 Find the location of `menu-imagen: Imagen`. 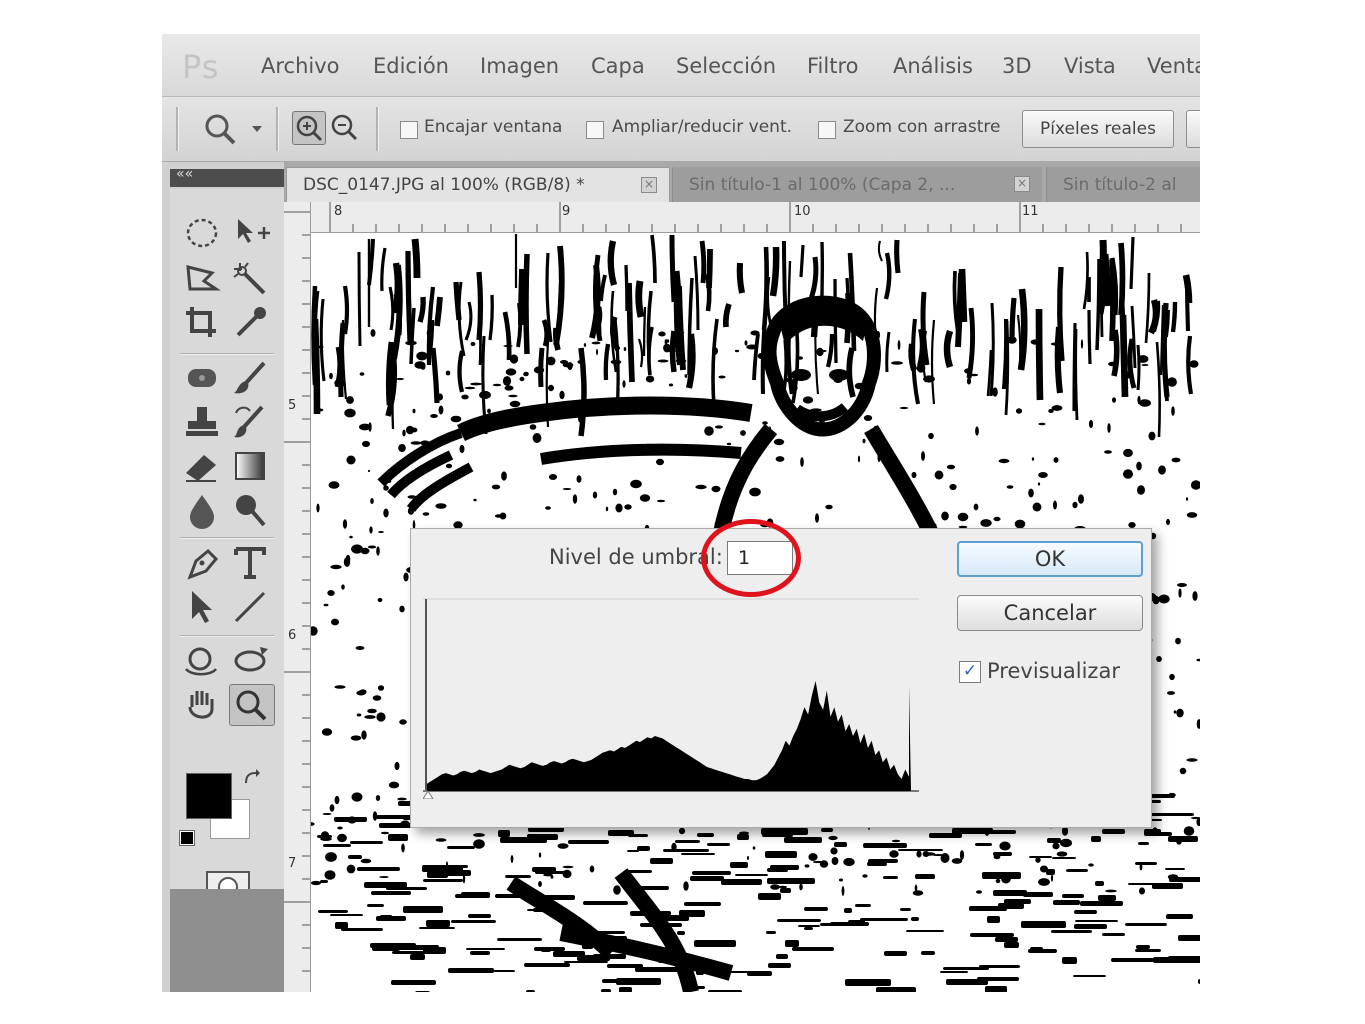

menu-imagen: Imagen is located at coordinates (519, 66).